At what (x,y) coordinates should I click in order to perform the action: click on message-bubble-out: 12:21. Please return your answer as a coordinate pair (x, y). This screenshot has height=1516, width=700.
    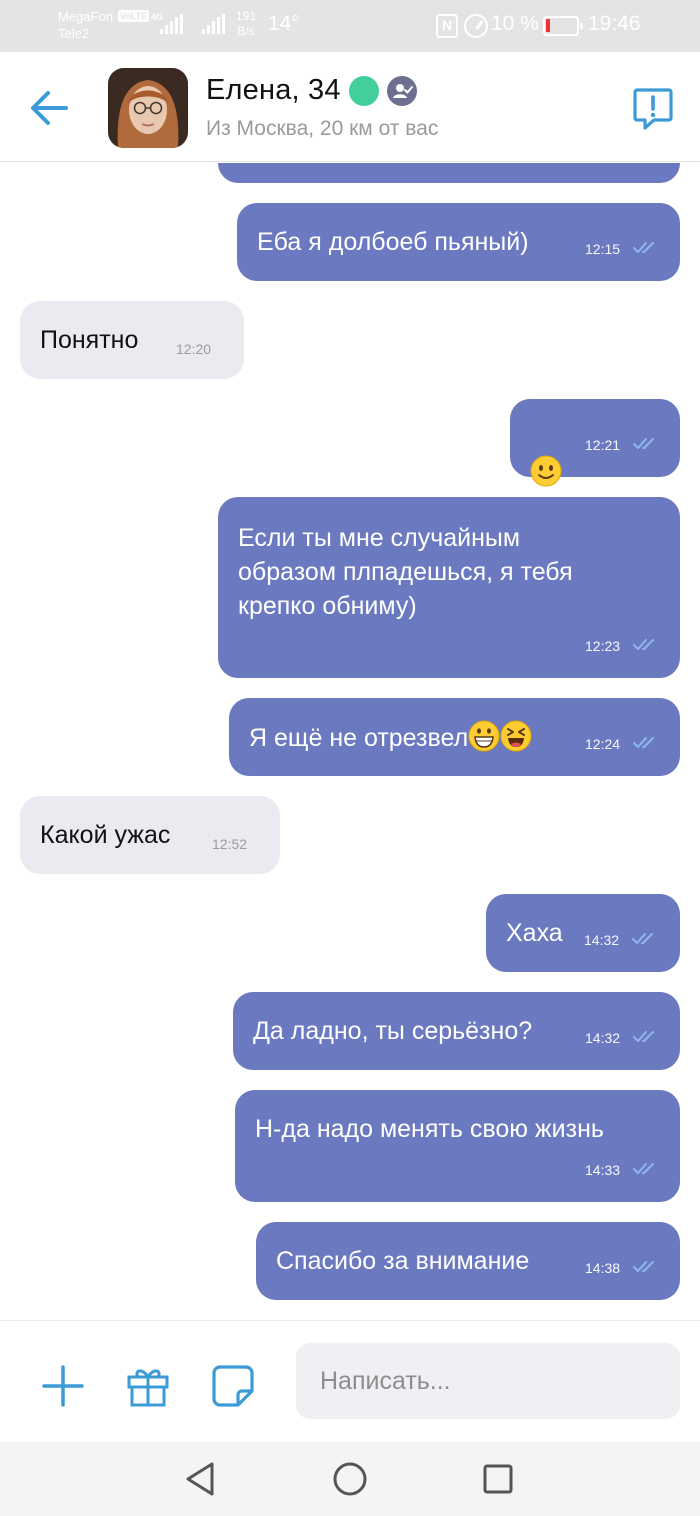
    Looking at the image, I should click on (595, 443).